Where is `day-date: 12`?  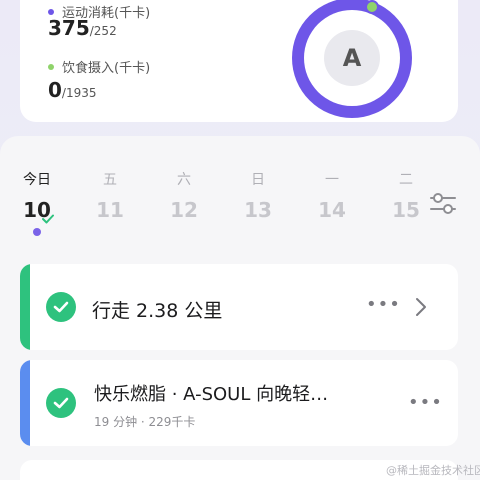
day-date: 12 is located at coordinates (184, 210).